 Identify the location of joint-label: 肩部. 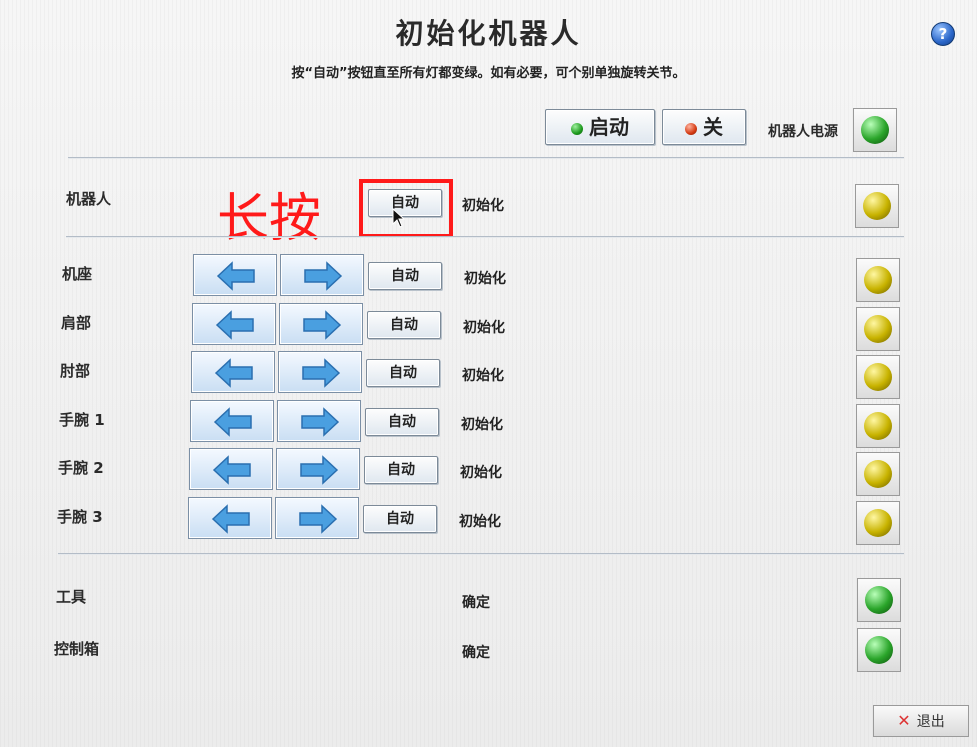
(76, 323).